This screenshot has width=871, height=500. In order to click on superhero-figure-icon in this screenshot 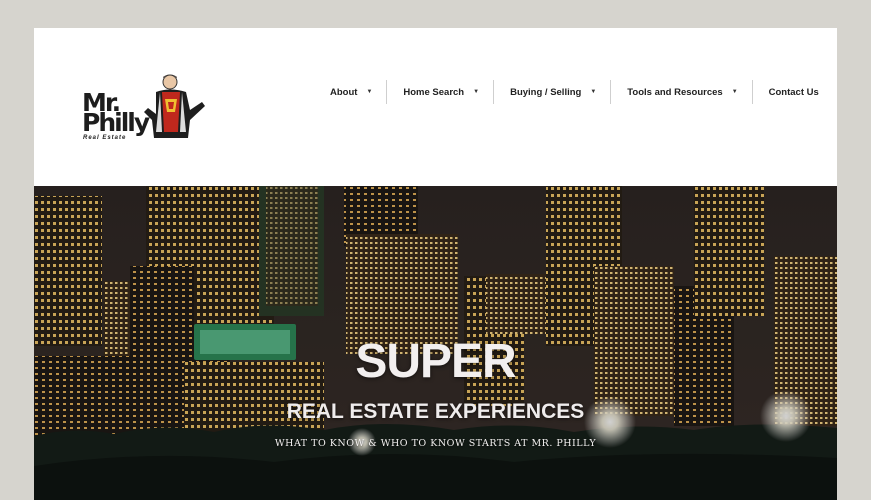, I will do `click(174, 106)`.